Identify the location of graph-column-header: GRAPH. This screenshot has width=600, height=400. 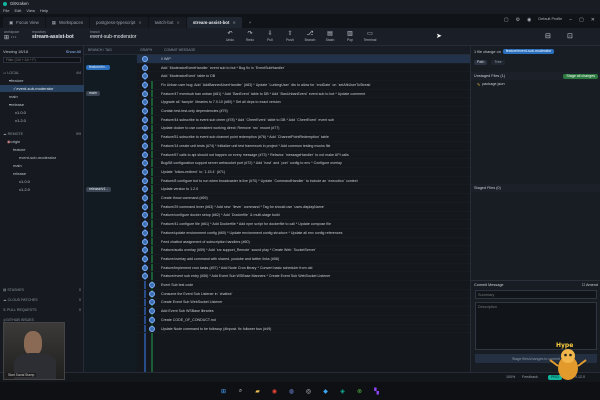
(146, 50).